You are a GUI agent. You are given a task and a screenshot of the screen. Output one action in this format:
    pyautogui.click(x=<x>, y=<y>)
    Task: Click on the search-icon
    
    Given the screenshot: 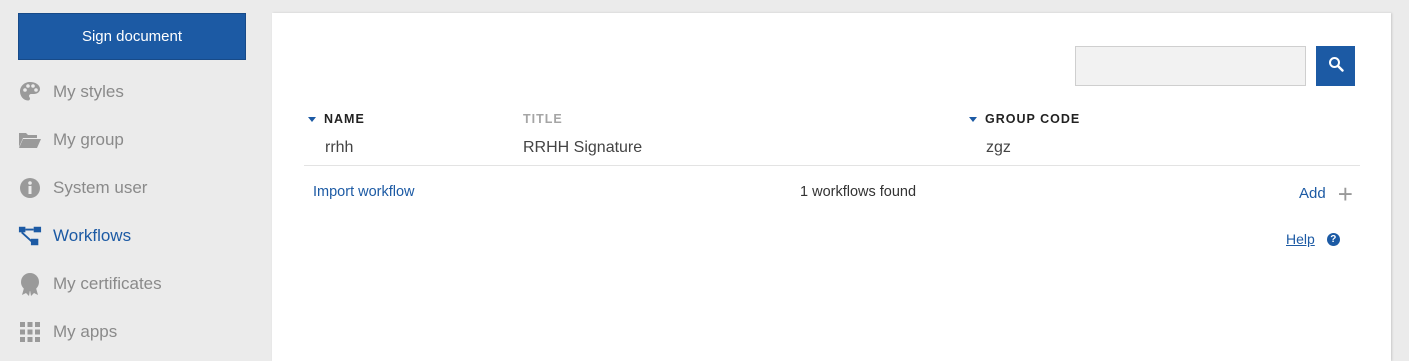 What is the action you would take?
    pyautogui.click(x=1336, y=66)
    